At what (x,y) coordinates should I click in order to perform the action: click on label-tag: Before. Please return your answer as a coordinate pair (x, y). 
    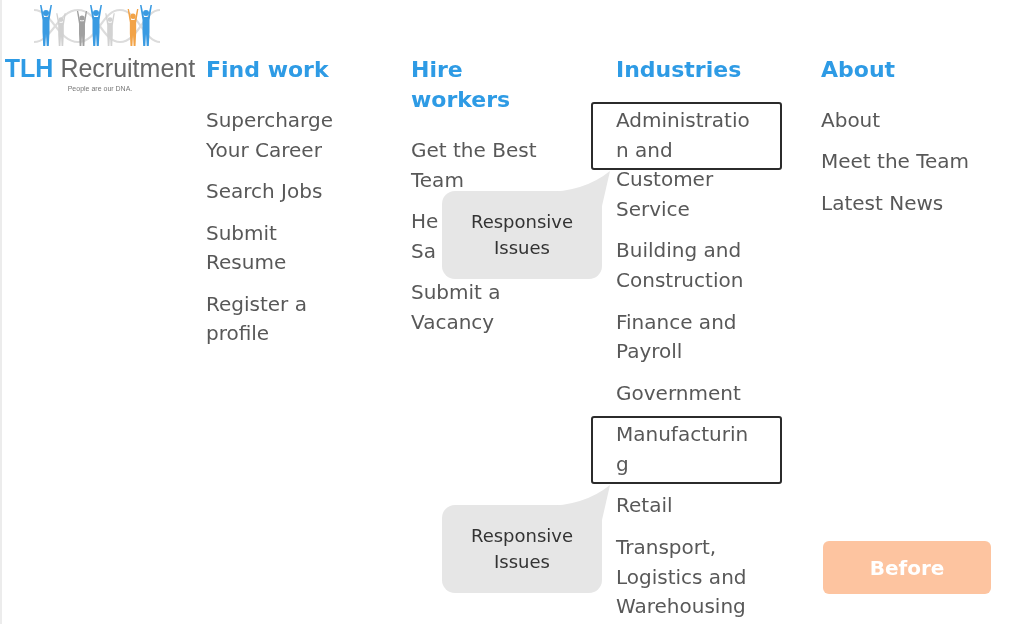
    Looking at the image, I should click on (907, 567).